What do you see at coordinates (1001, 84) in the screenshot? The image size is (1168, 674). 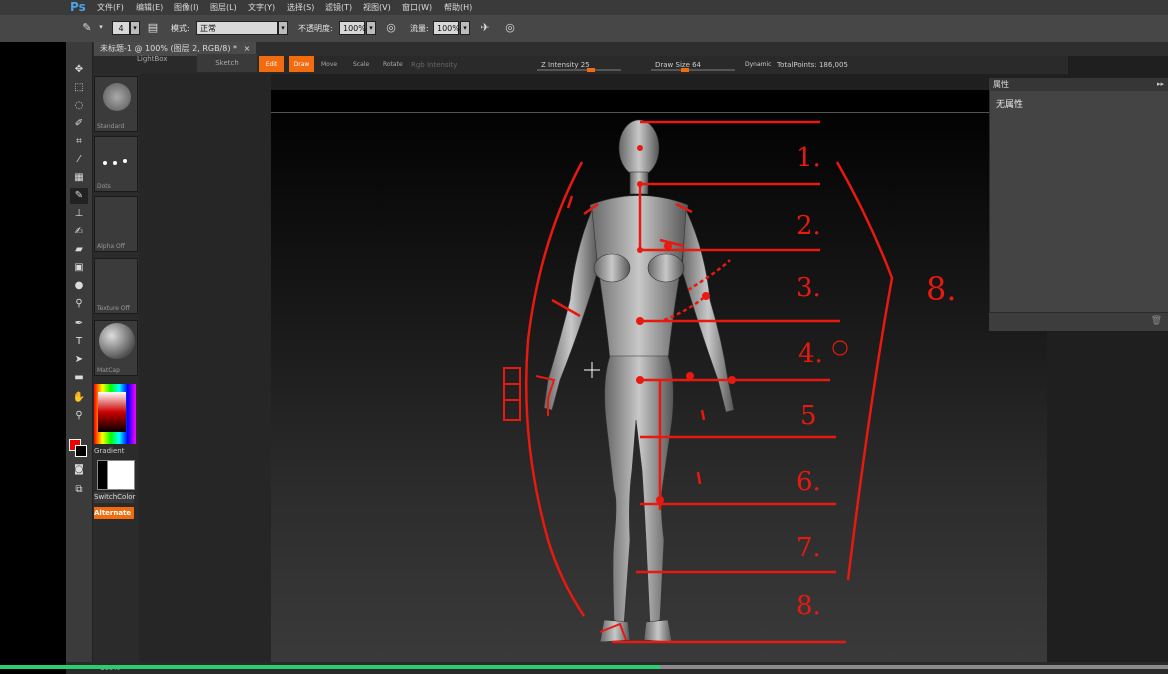 I see `properties-title: 属性` at bounding box center [1001, 84].